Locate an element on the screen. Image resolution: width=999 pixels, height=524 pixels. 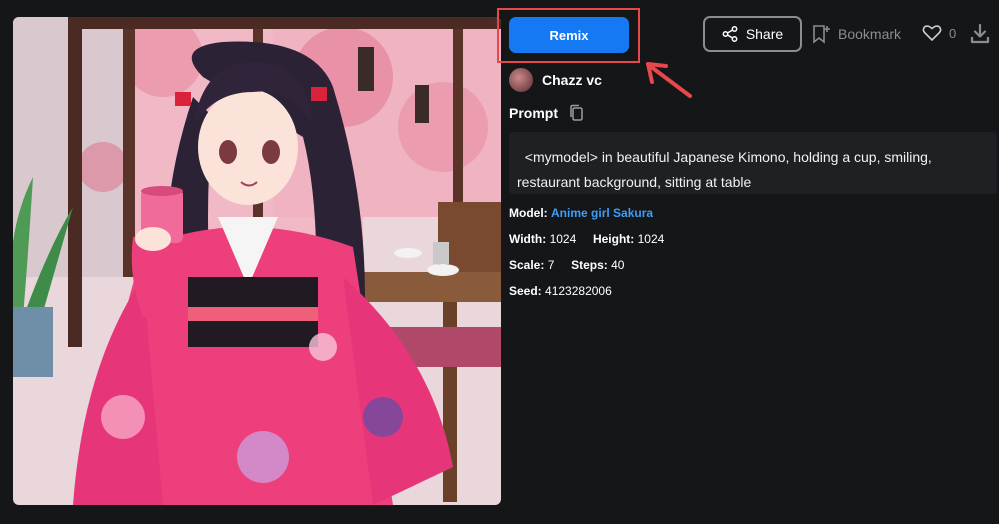
share-icon is located at coordinates (730, 34).